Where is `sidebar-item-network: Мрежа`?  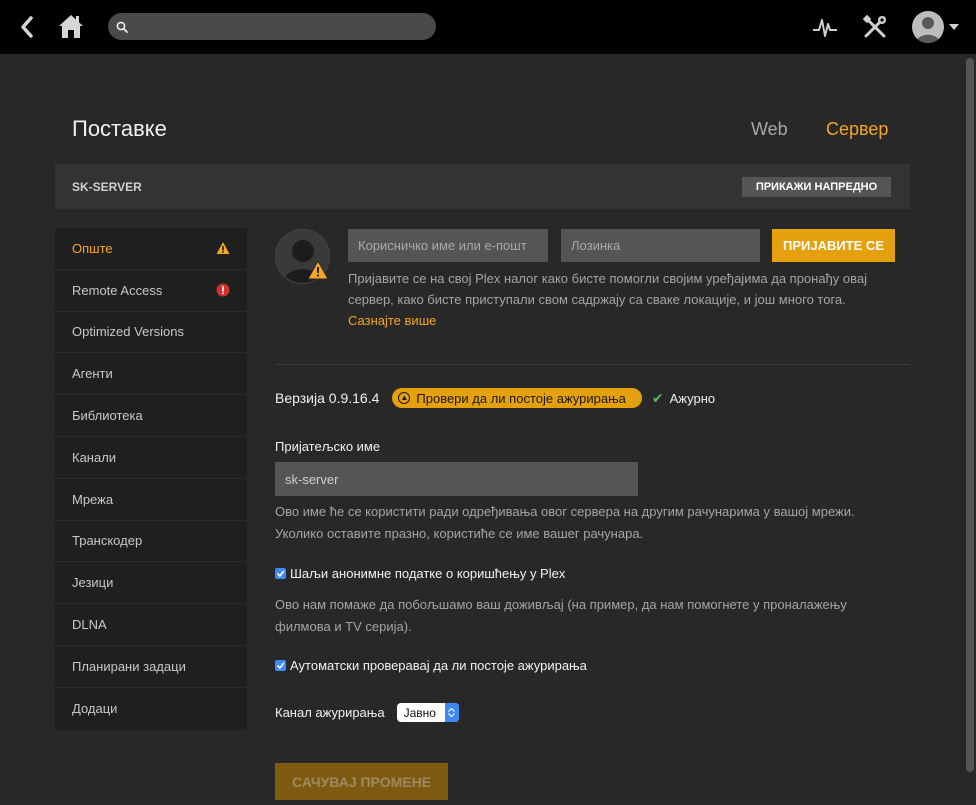 sidebar-item-network: Мрежа is located at coordinates (151, 500).